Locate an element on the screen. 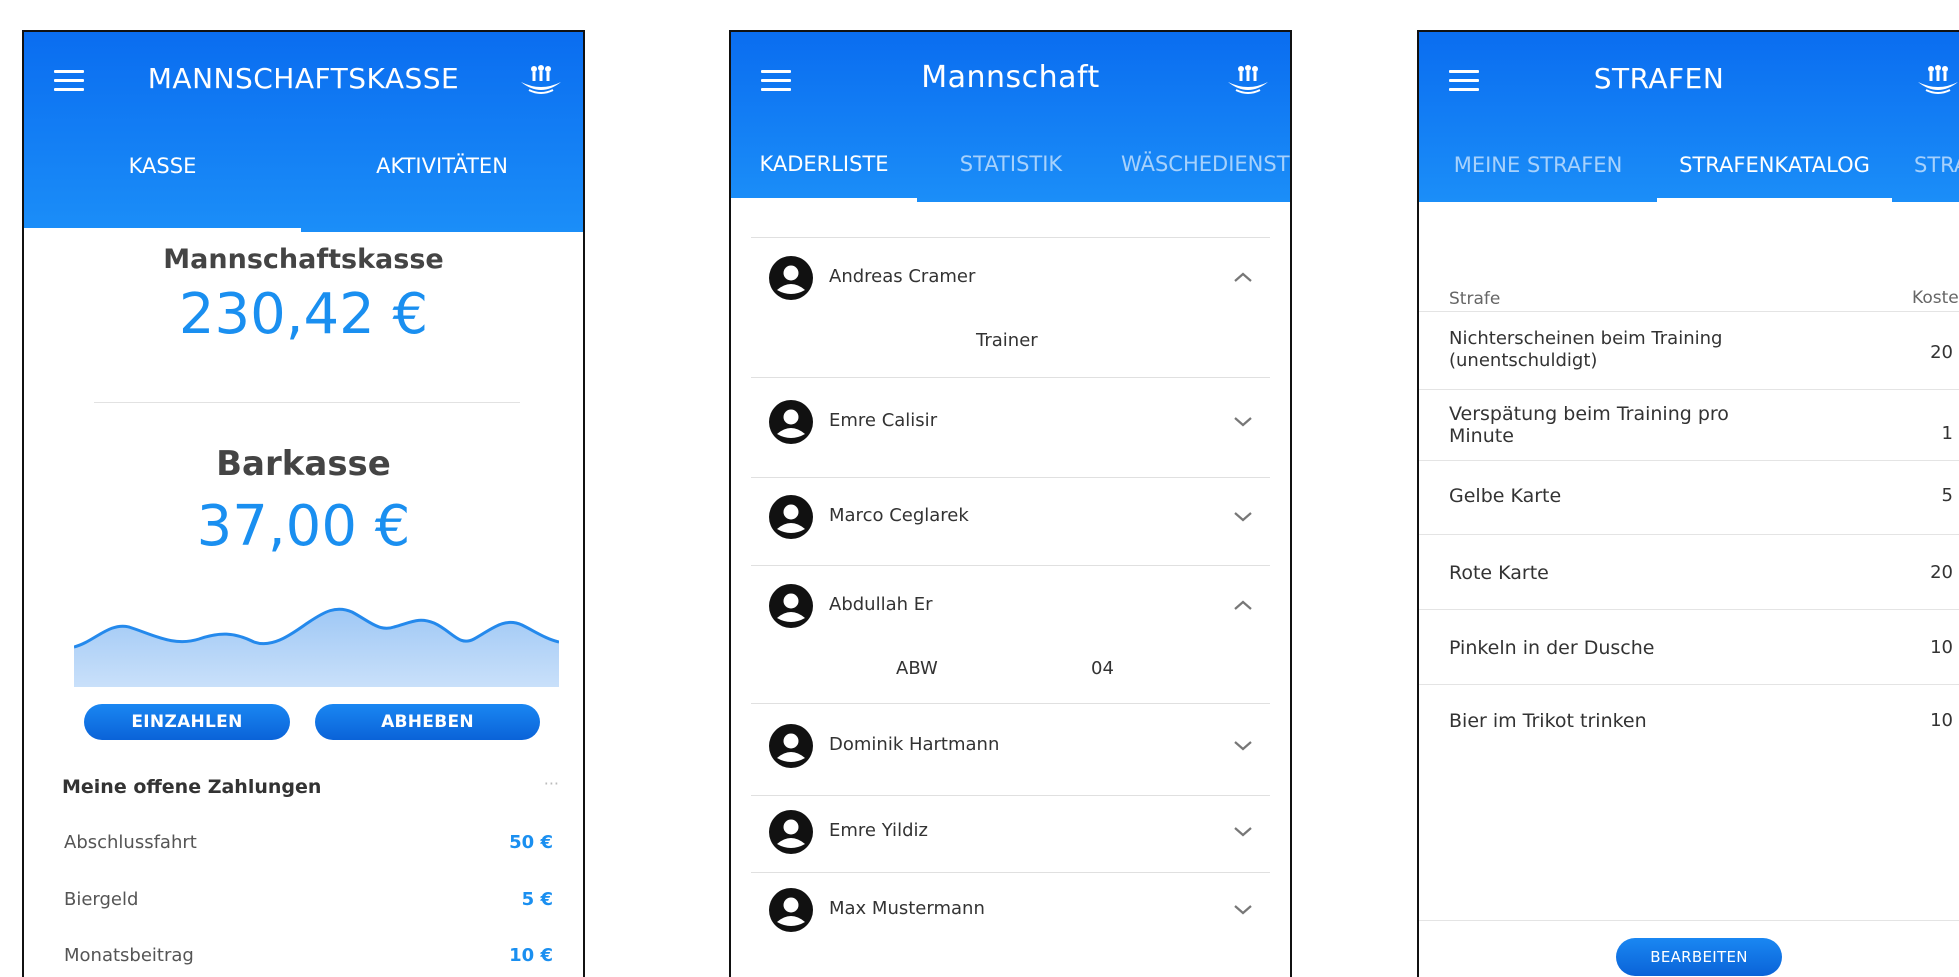 The height and width of the screenshot is (977, 1959). team-fund-label: Mannschaftskasse is located at coordinates (303, 259).